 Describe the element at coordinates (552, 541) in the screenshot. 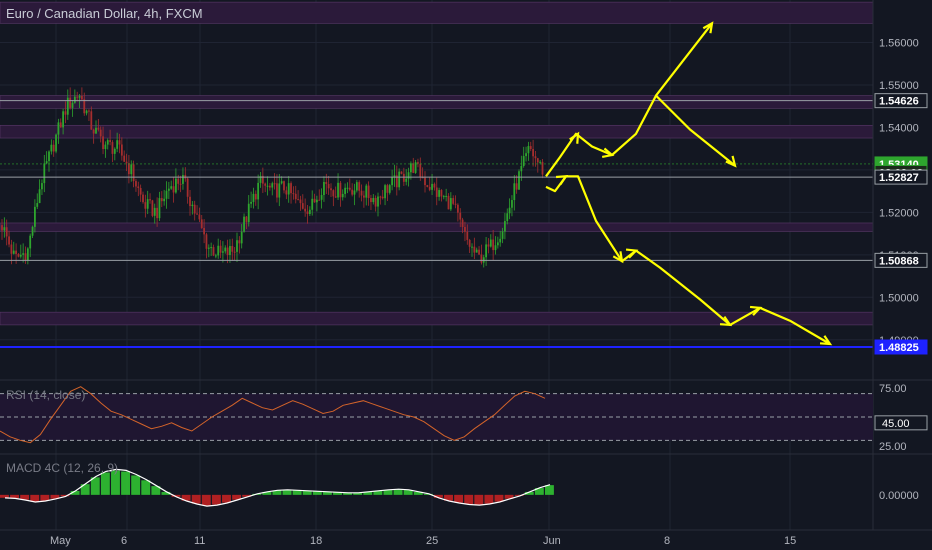

I see `time-axis-label: Jun` at that location.